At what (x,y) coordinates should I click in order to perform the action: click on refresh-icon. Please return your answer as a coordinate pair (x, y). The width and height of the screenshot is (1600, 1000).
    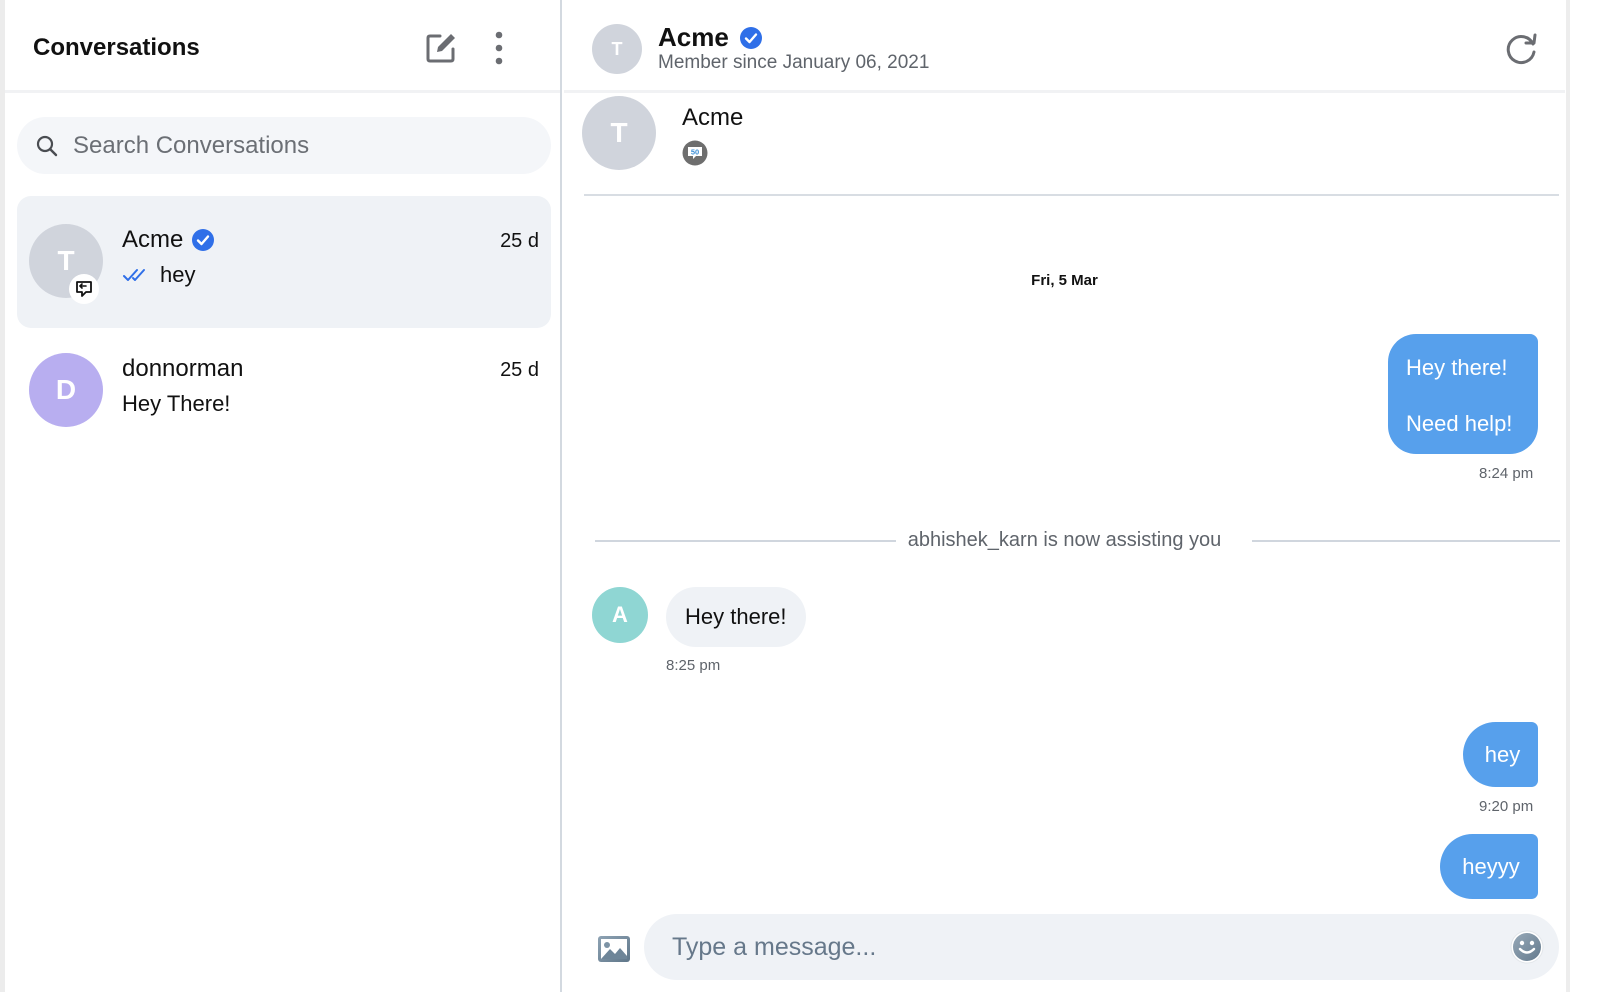
    Looking at the image, I should click on (1521, 49).